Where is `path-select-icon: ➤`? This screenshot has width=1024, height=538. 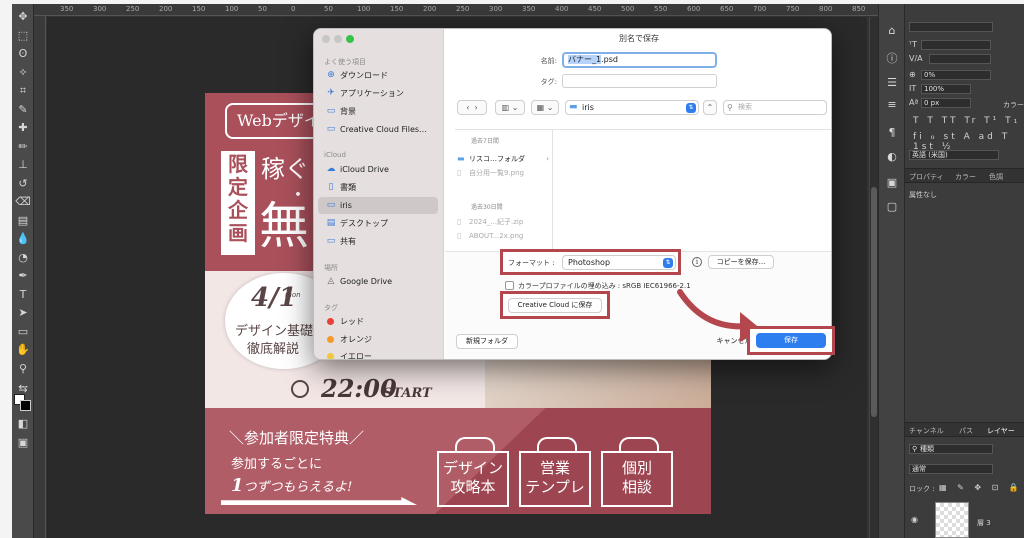
path-select-icon: ➤ is located at coordinates (23, 313).